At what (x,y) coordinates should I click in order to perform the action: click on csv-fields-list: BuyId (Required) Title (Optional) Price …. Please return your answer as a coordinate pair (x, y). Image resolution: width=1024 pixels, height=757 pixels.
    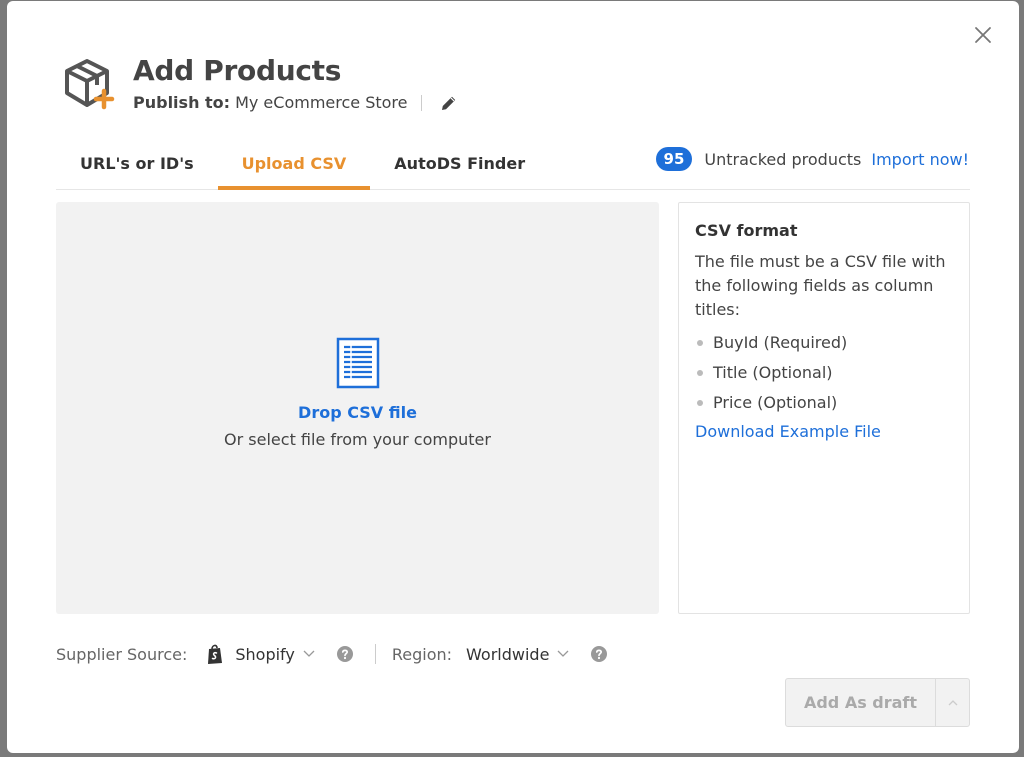
    Looking at the image, I should click on (824, 373).